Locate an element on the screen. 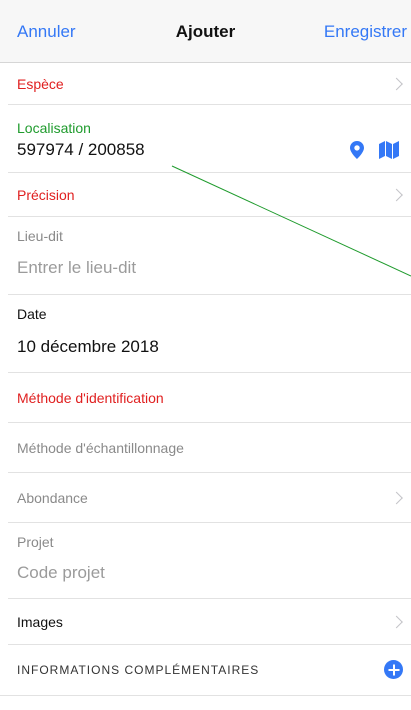 The image size is (411, 710). methode-echantillonnage-row: Méthode d'échantillonnage is located at coordinates (209, 448).